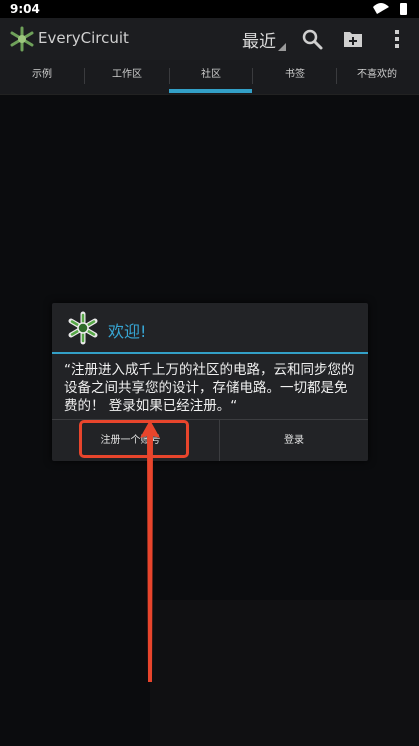  Describe the element at coordinates (210, 353) in the screenshot. I see `dialog-divider` at that location.